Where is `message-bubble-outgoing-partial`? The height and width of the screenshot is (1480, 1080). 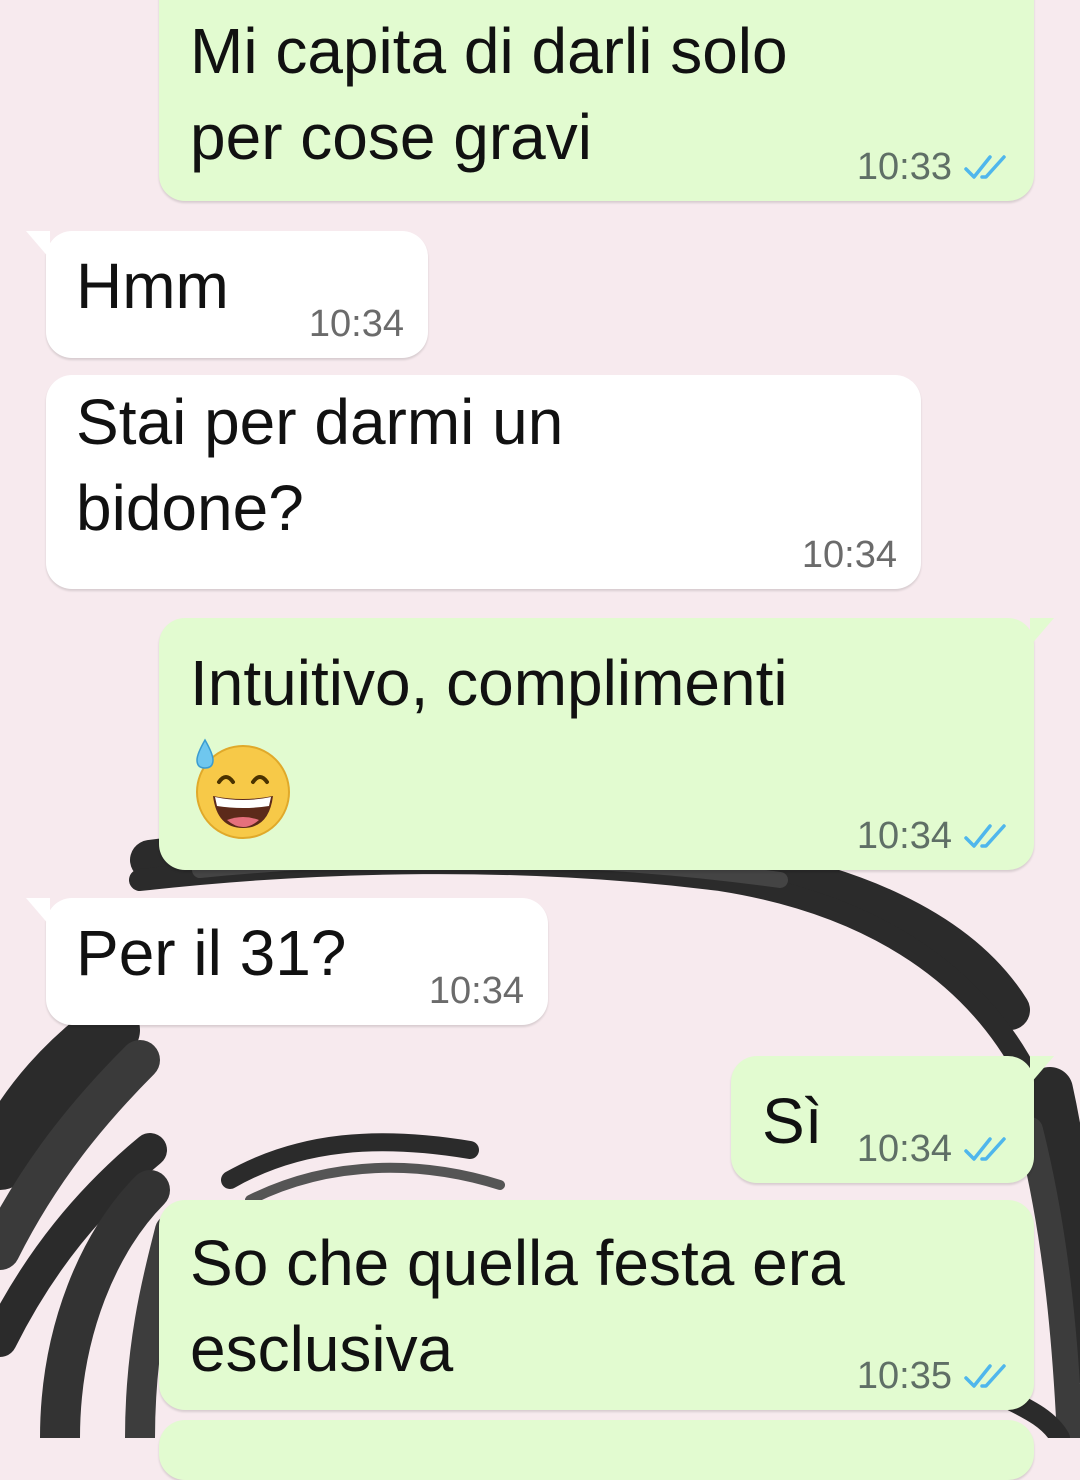
message-bubble-outgoing-partial is located at coordinates (596, 1450).